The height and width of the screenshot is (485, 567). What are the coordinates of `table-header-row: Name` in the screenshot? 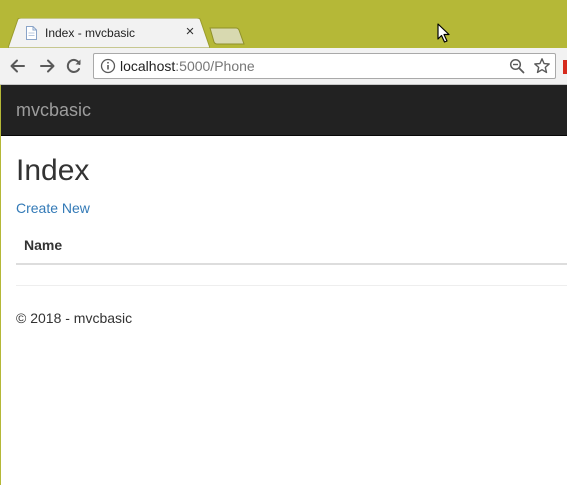 It's located at (291, 246).